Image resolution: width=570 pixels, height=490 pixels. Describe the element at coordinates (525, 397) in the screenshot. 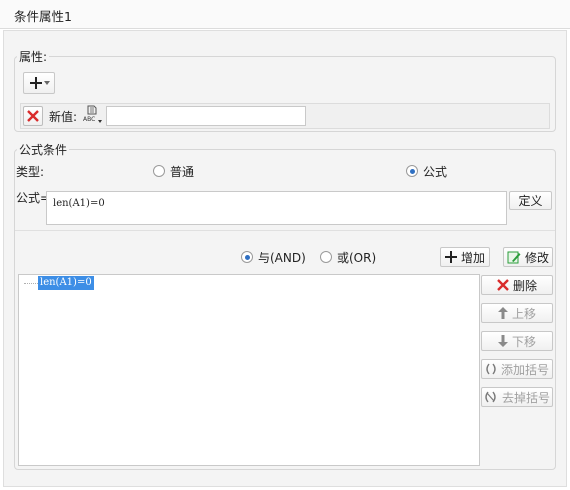

I see `remove-paren-label: 去掉括号` at that location.